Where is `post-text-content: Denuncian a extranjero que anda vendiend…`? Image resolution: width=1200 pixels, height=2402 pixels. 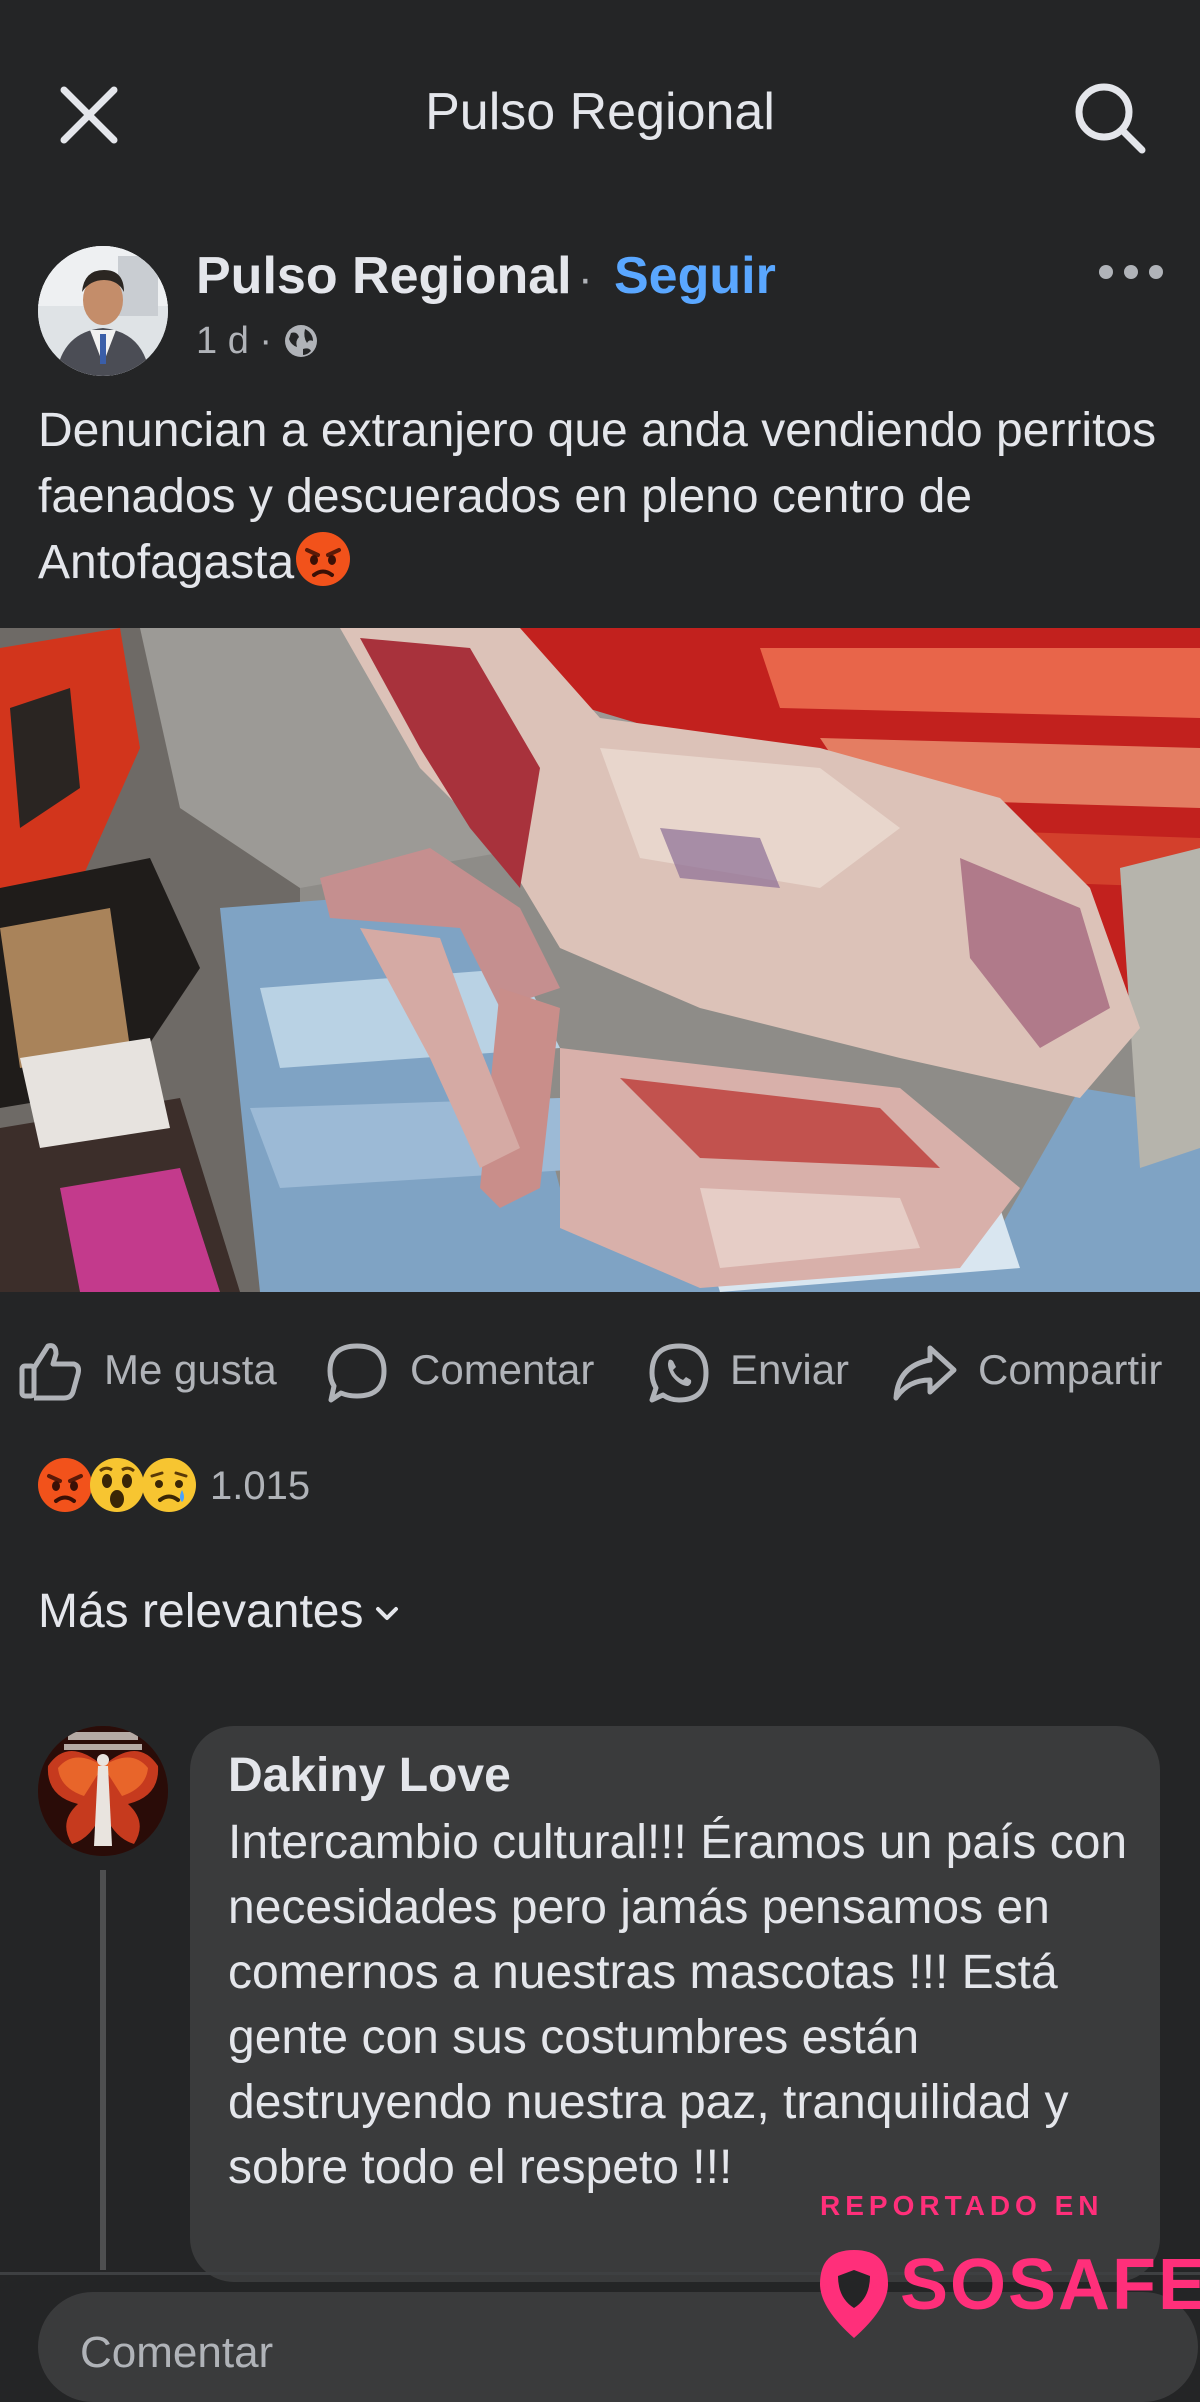
post-text-content: Denuncian a extranjero que anda vendiend… is located at coordinates (597, 496).